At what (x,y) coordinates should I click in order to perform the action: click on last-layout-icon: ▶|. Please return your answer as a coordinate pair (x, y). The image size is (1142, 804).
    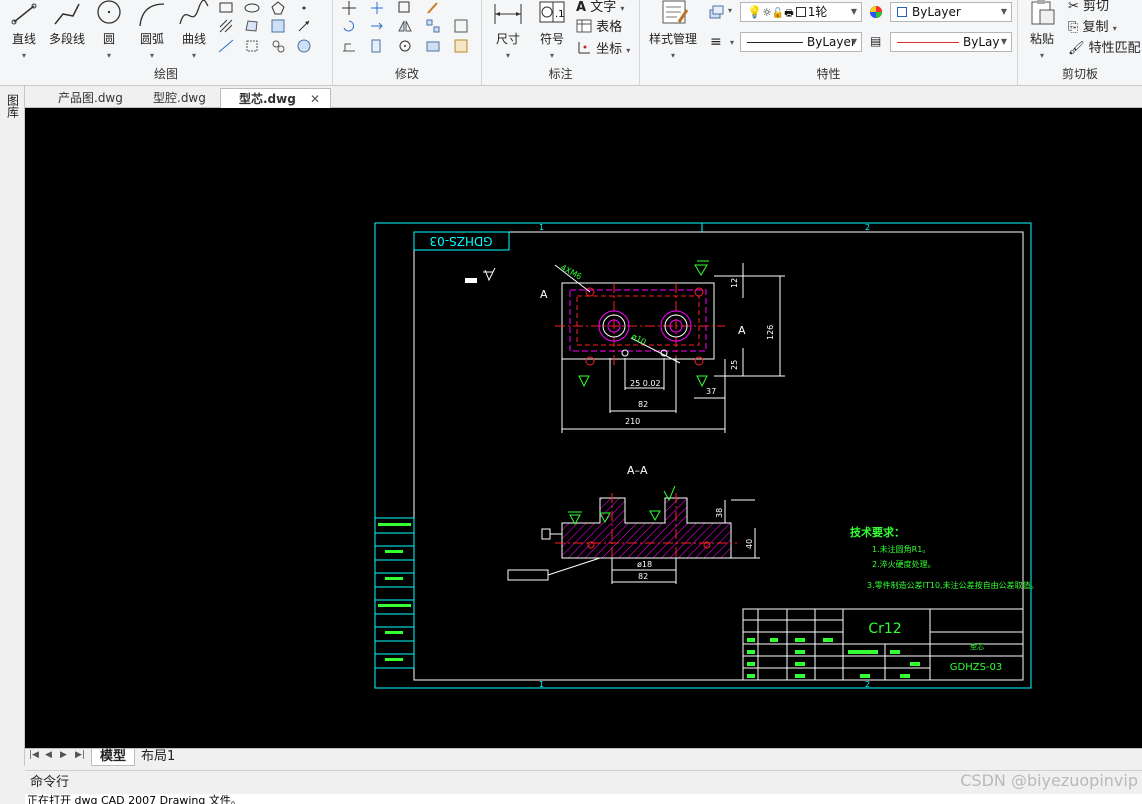
    Looking at the image, I should click on (80, 755).